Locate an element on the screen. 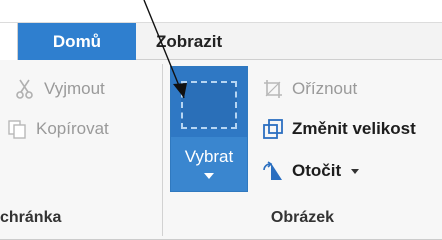 The image size is (442, 240). crop-button: Oříznout is located at coordinates (309, 89).